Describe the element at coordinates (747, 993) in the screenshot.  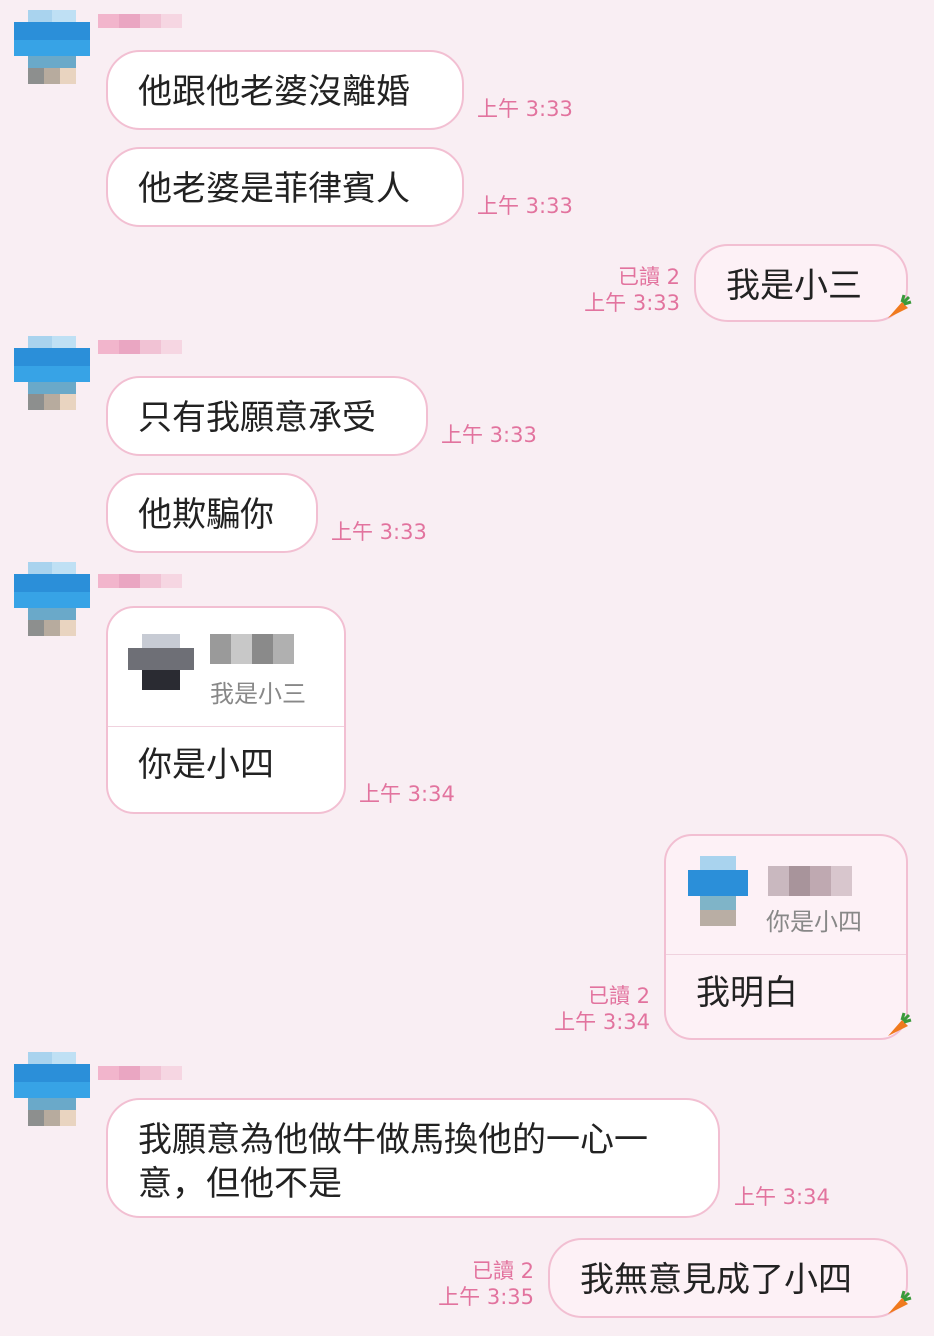
I see `message-text: 我明白` at that location.